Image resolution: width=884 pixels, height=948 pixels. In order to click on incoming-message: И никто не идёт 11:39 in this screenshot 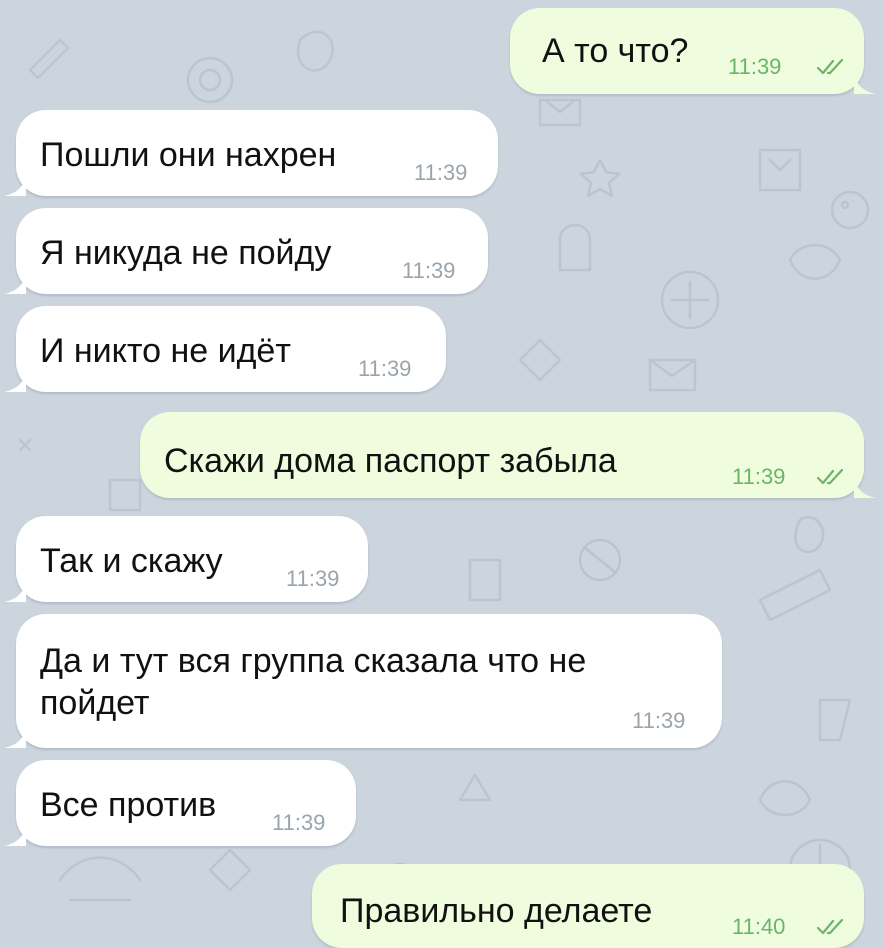, I will do `click(225, 349)`.